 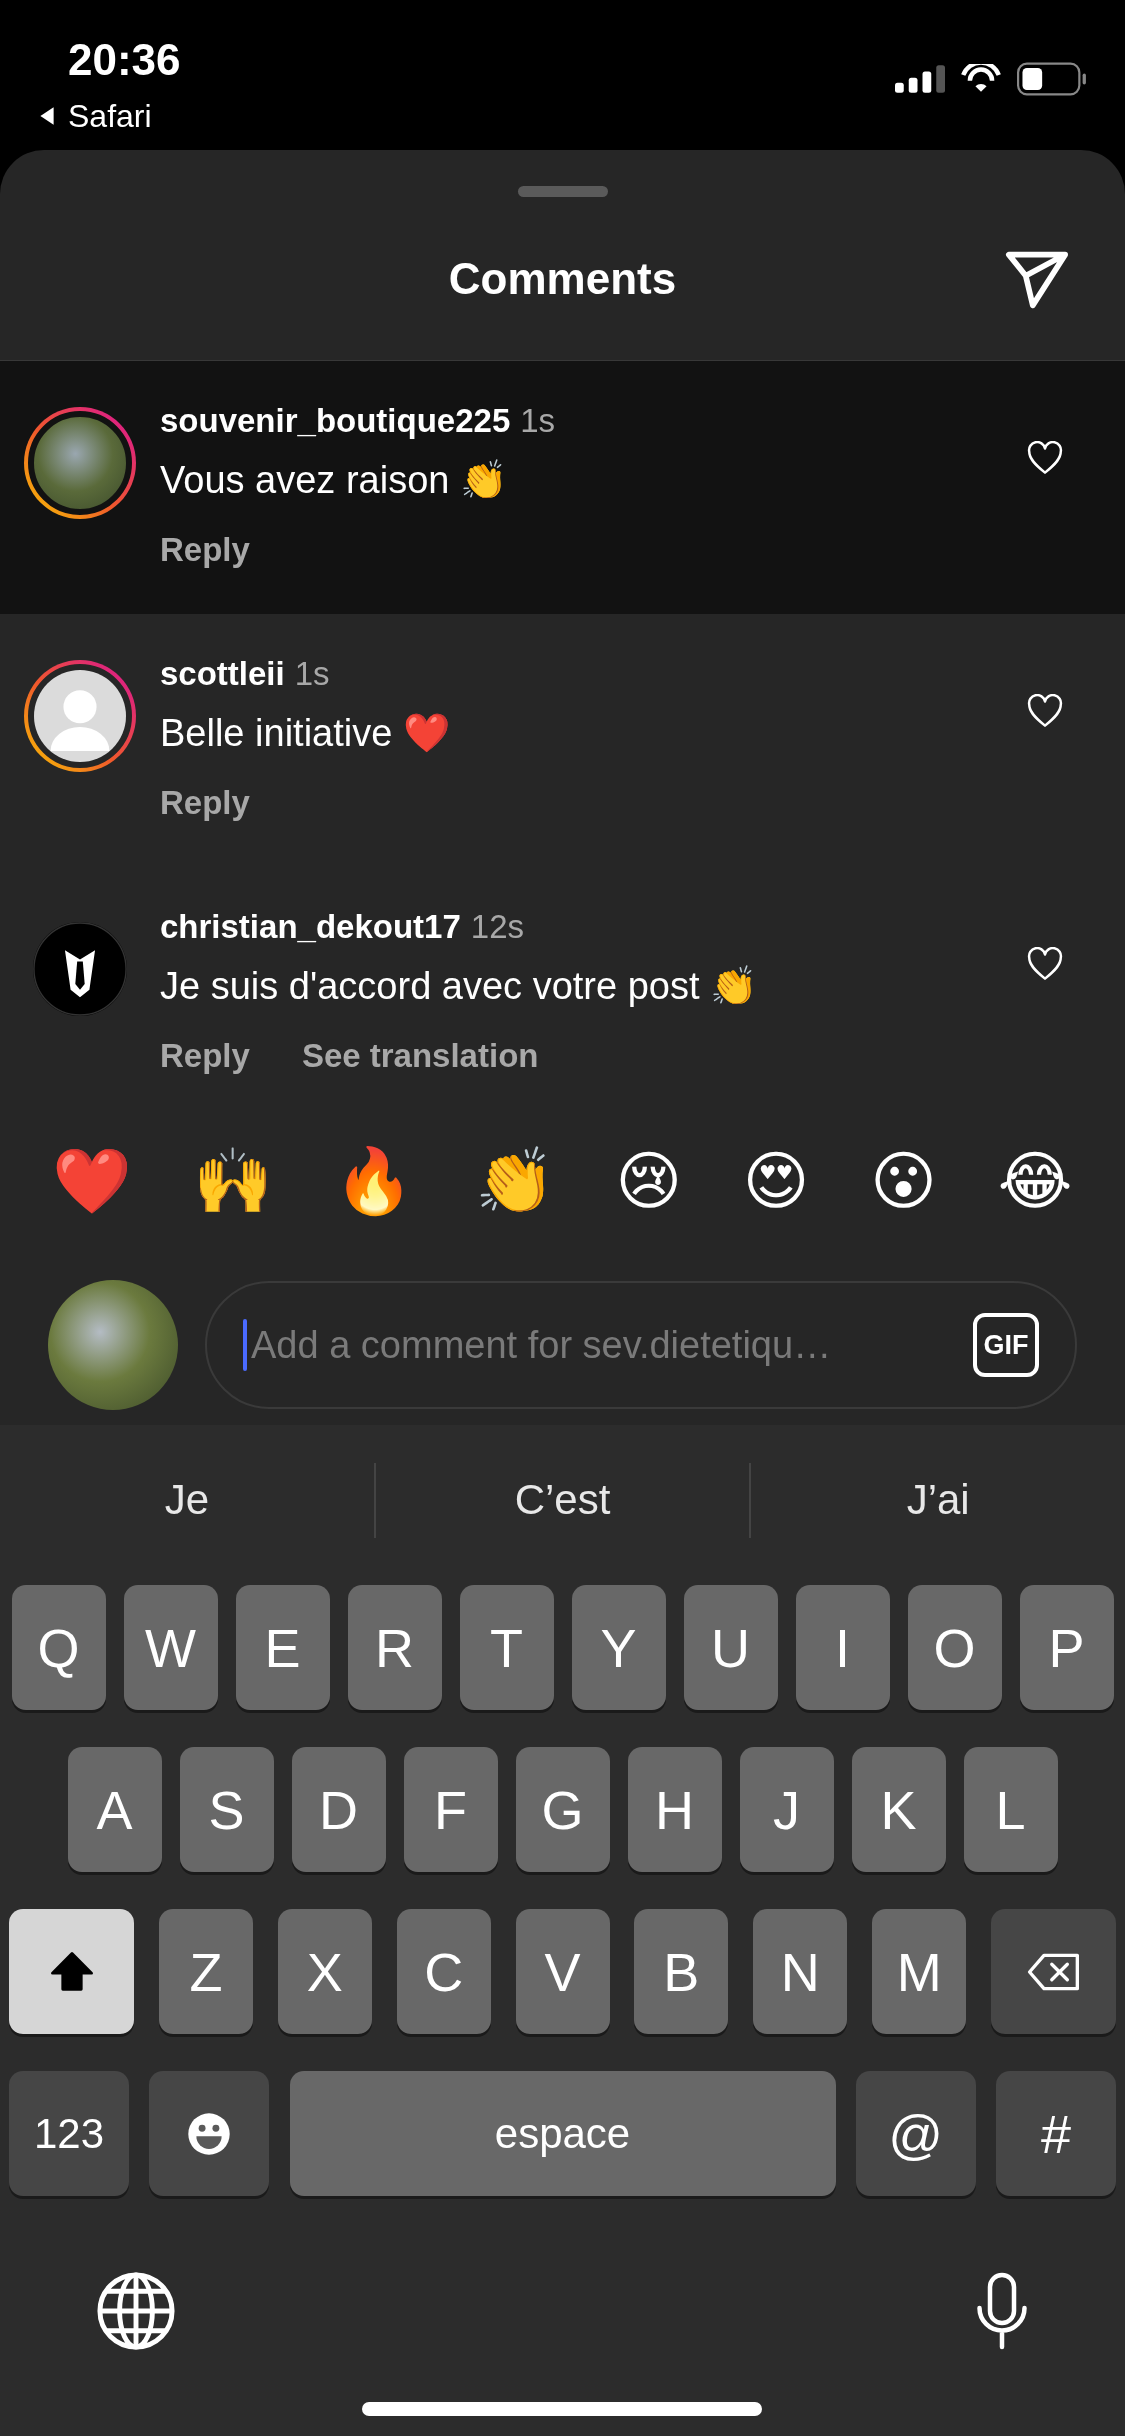 What do you see at coordinates (443, 1971) in the screenshot?
I see `letter-key: C` at bounding box center [443, 1971].